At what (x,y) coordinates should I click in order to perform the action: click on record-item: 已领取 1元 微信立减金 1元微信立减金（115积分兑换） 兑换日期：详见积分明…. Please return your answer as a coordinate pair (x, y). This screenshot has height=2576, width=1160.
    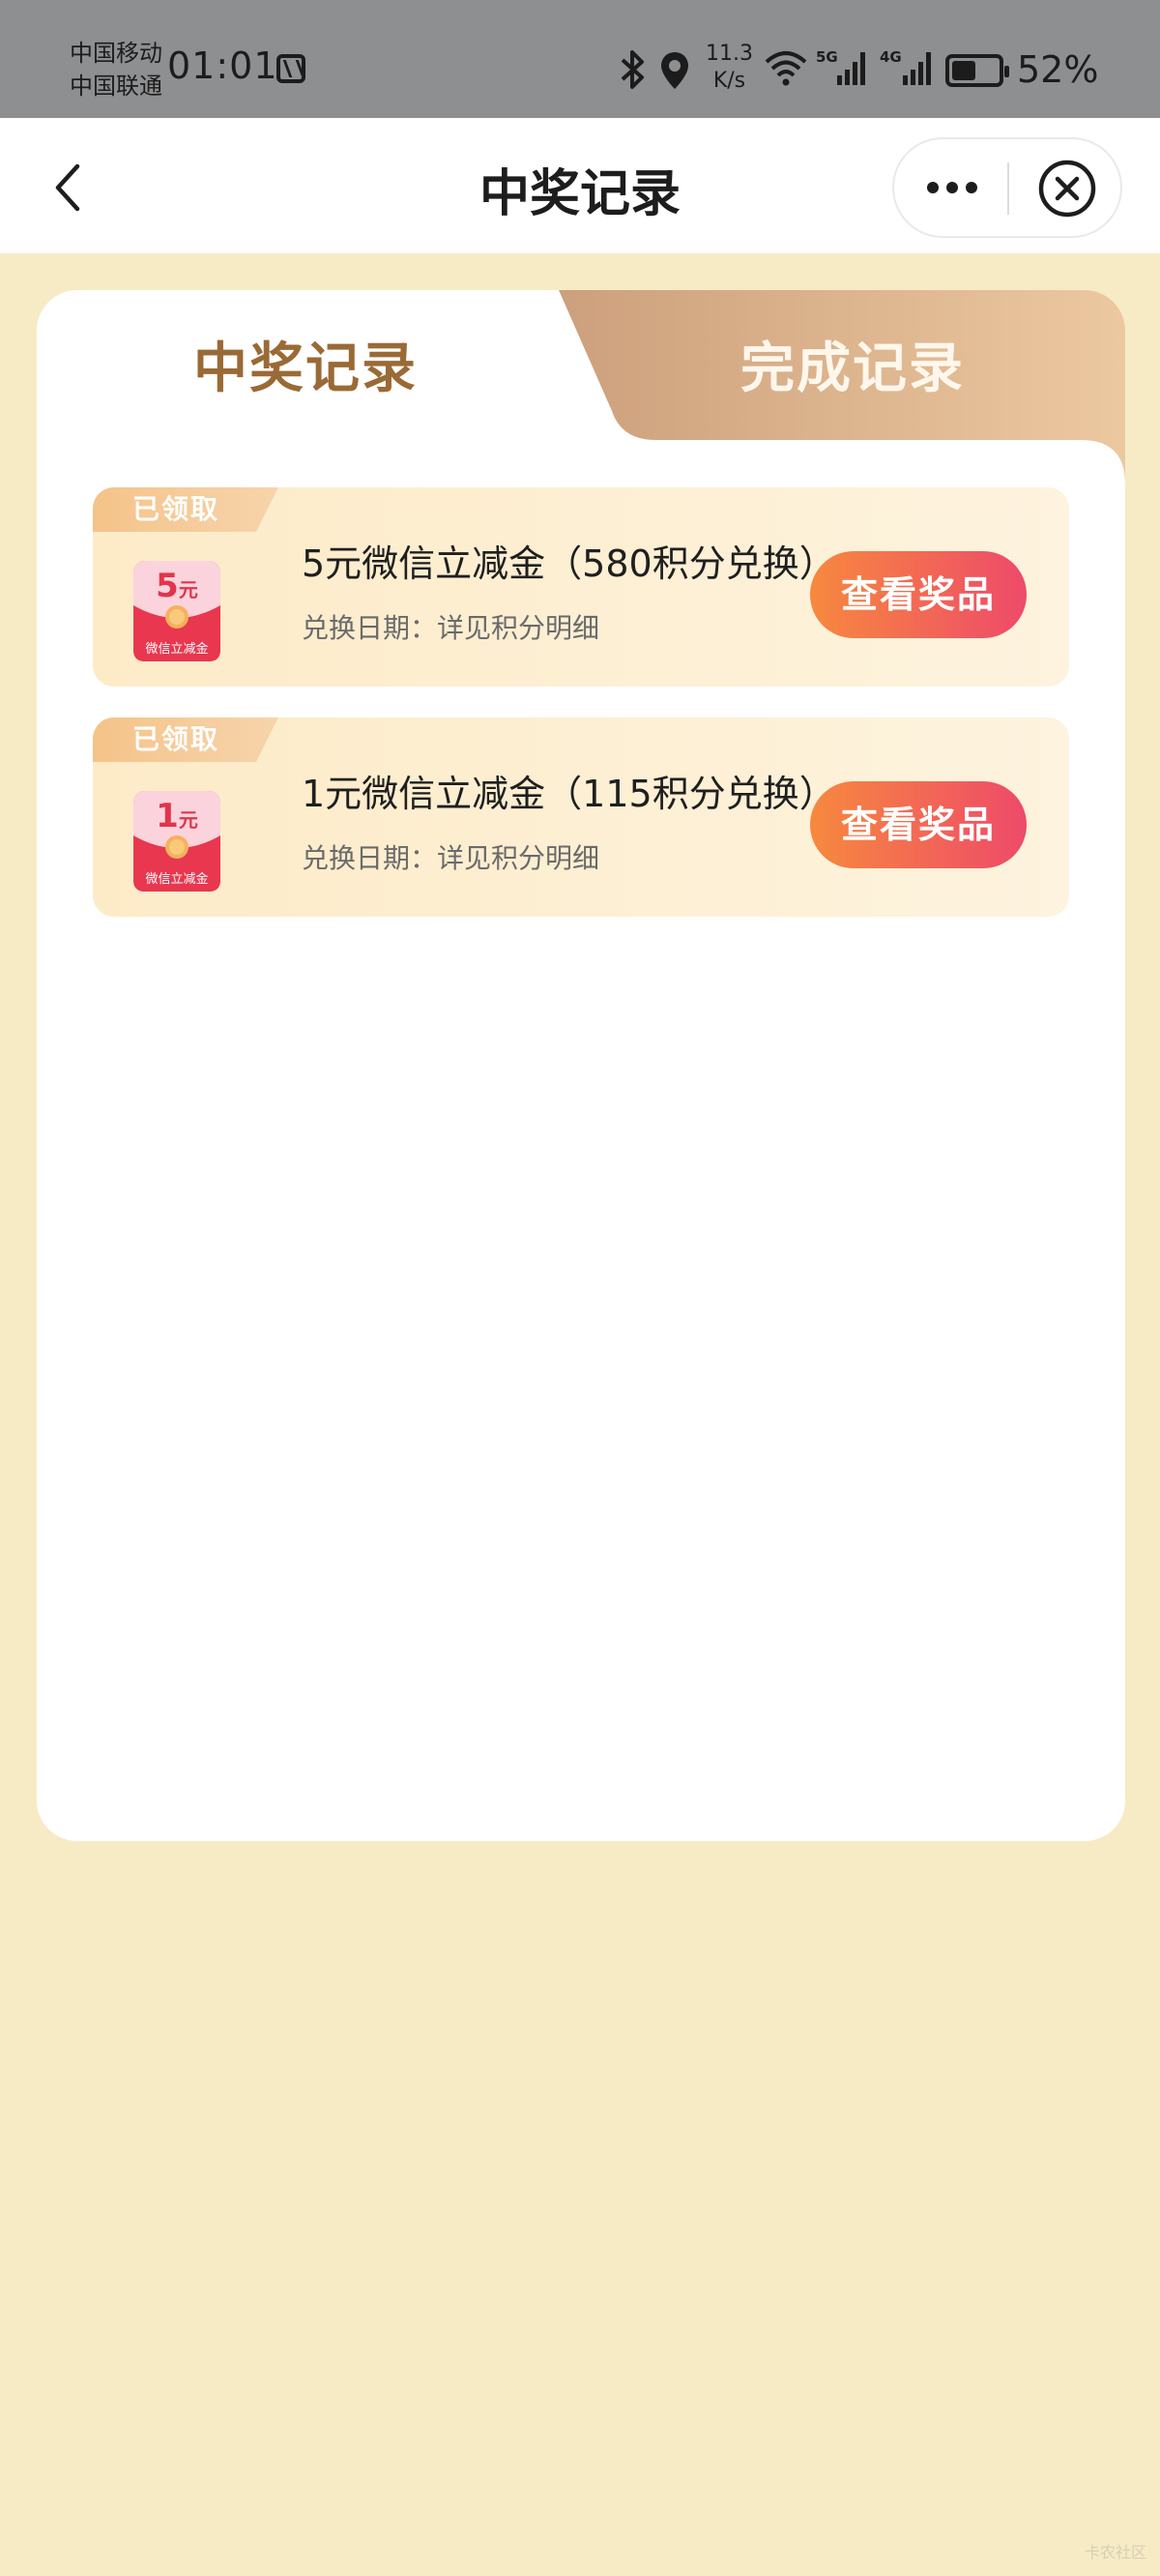
    Looking at the image, I should click on (581, 817).